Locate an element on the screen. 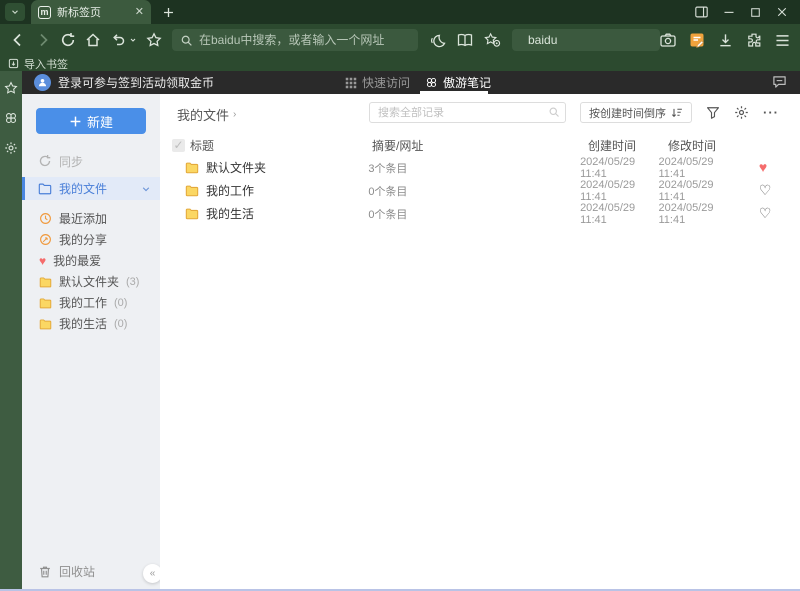  refresh-icon is located at coordinates (68, 40).